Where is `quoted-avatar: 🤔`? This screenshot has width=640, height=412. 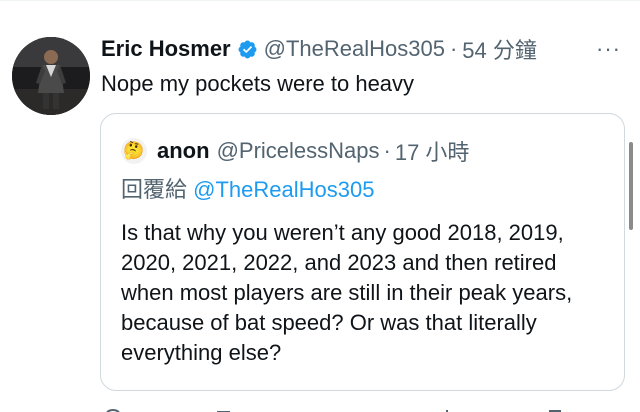 quoted-avatar: 🤔 is located at coordinates (134, 151).